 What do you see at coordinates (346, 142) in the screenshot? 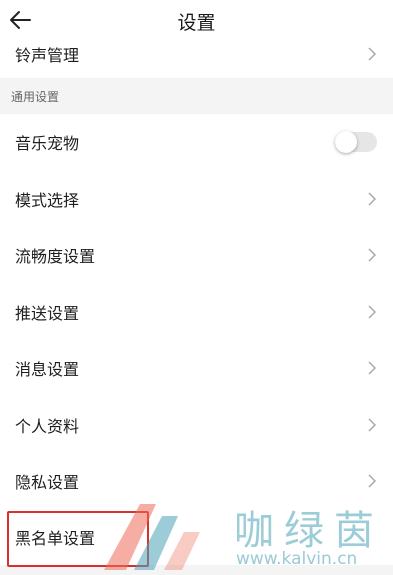
I see `toggle-knob` at bounding box center [346, 142].